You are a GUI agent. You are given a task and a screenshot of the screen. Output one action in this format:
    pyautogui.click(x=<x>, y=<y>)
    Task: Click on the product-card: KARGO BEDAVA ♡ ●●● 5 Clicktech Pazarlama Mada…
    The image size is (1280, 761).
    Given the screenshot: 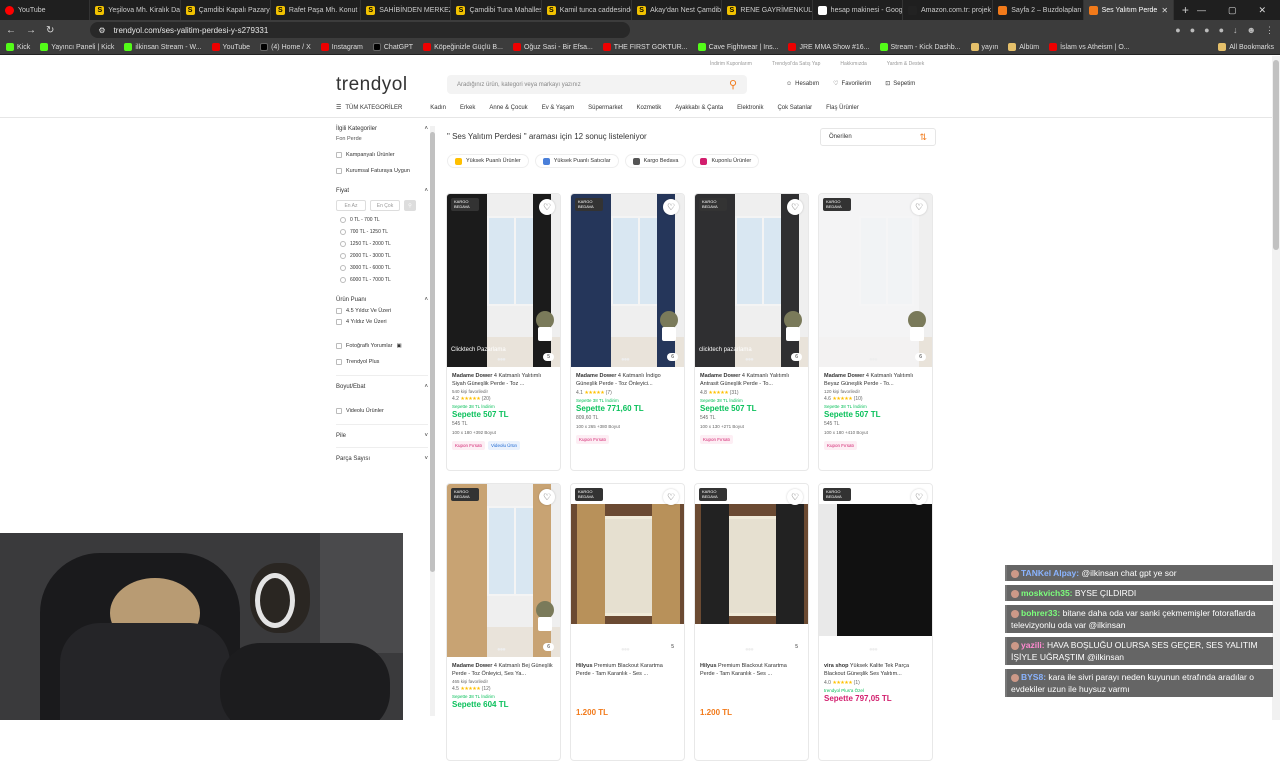 What is the action you would take?
    pyautogui.click(x=503, y=332)
    